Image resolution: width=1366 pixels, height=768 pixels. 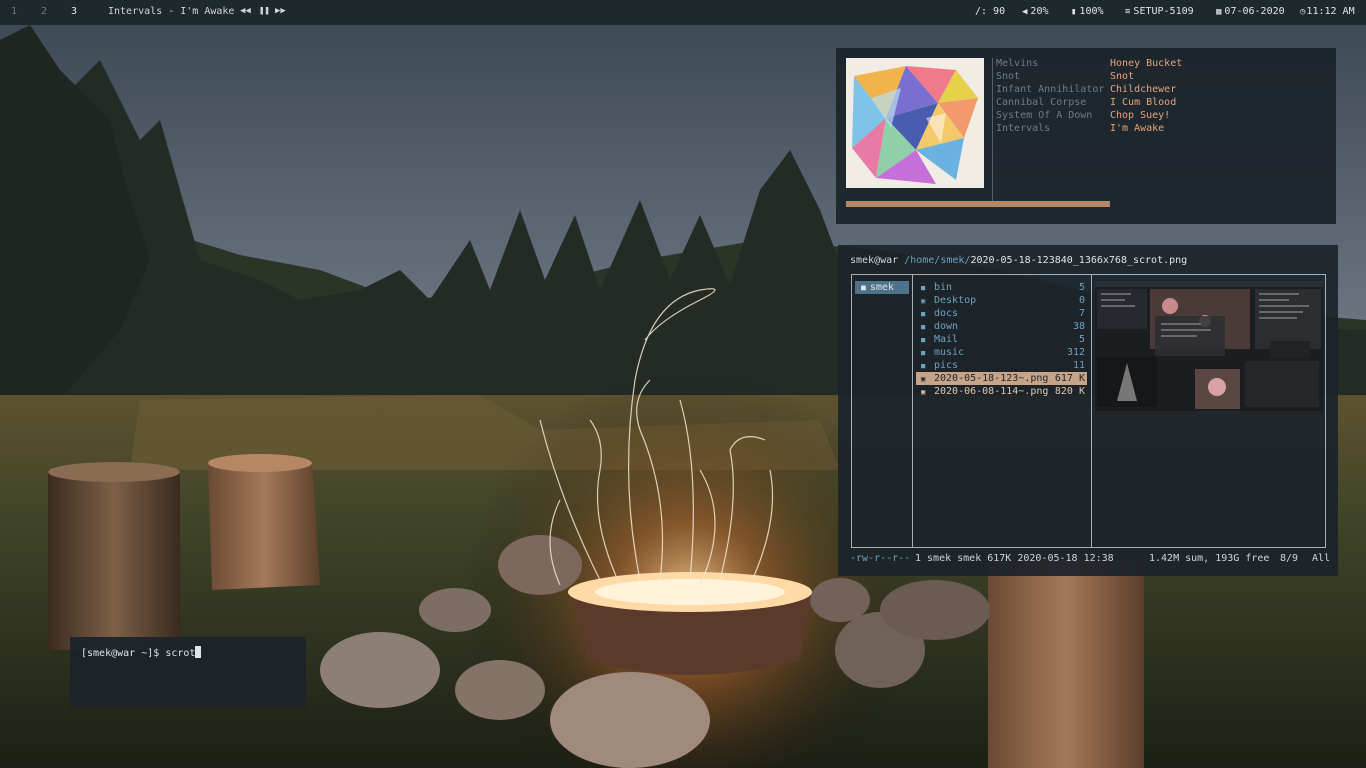 I want to click on clock-icon: ◷, so click(x=1303, y=12).